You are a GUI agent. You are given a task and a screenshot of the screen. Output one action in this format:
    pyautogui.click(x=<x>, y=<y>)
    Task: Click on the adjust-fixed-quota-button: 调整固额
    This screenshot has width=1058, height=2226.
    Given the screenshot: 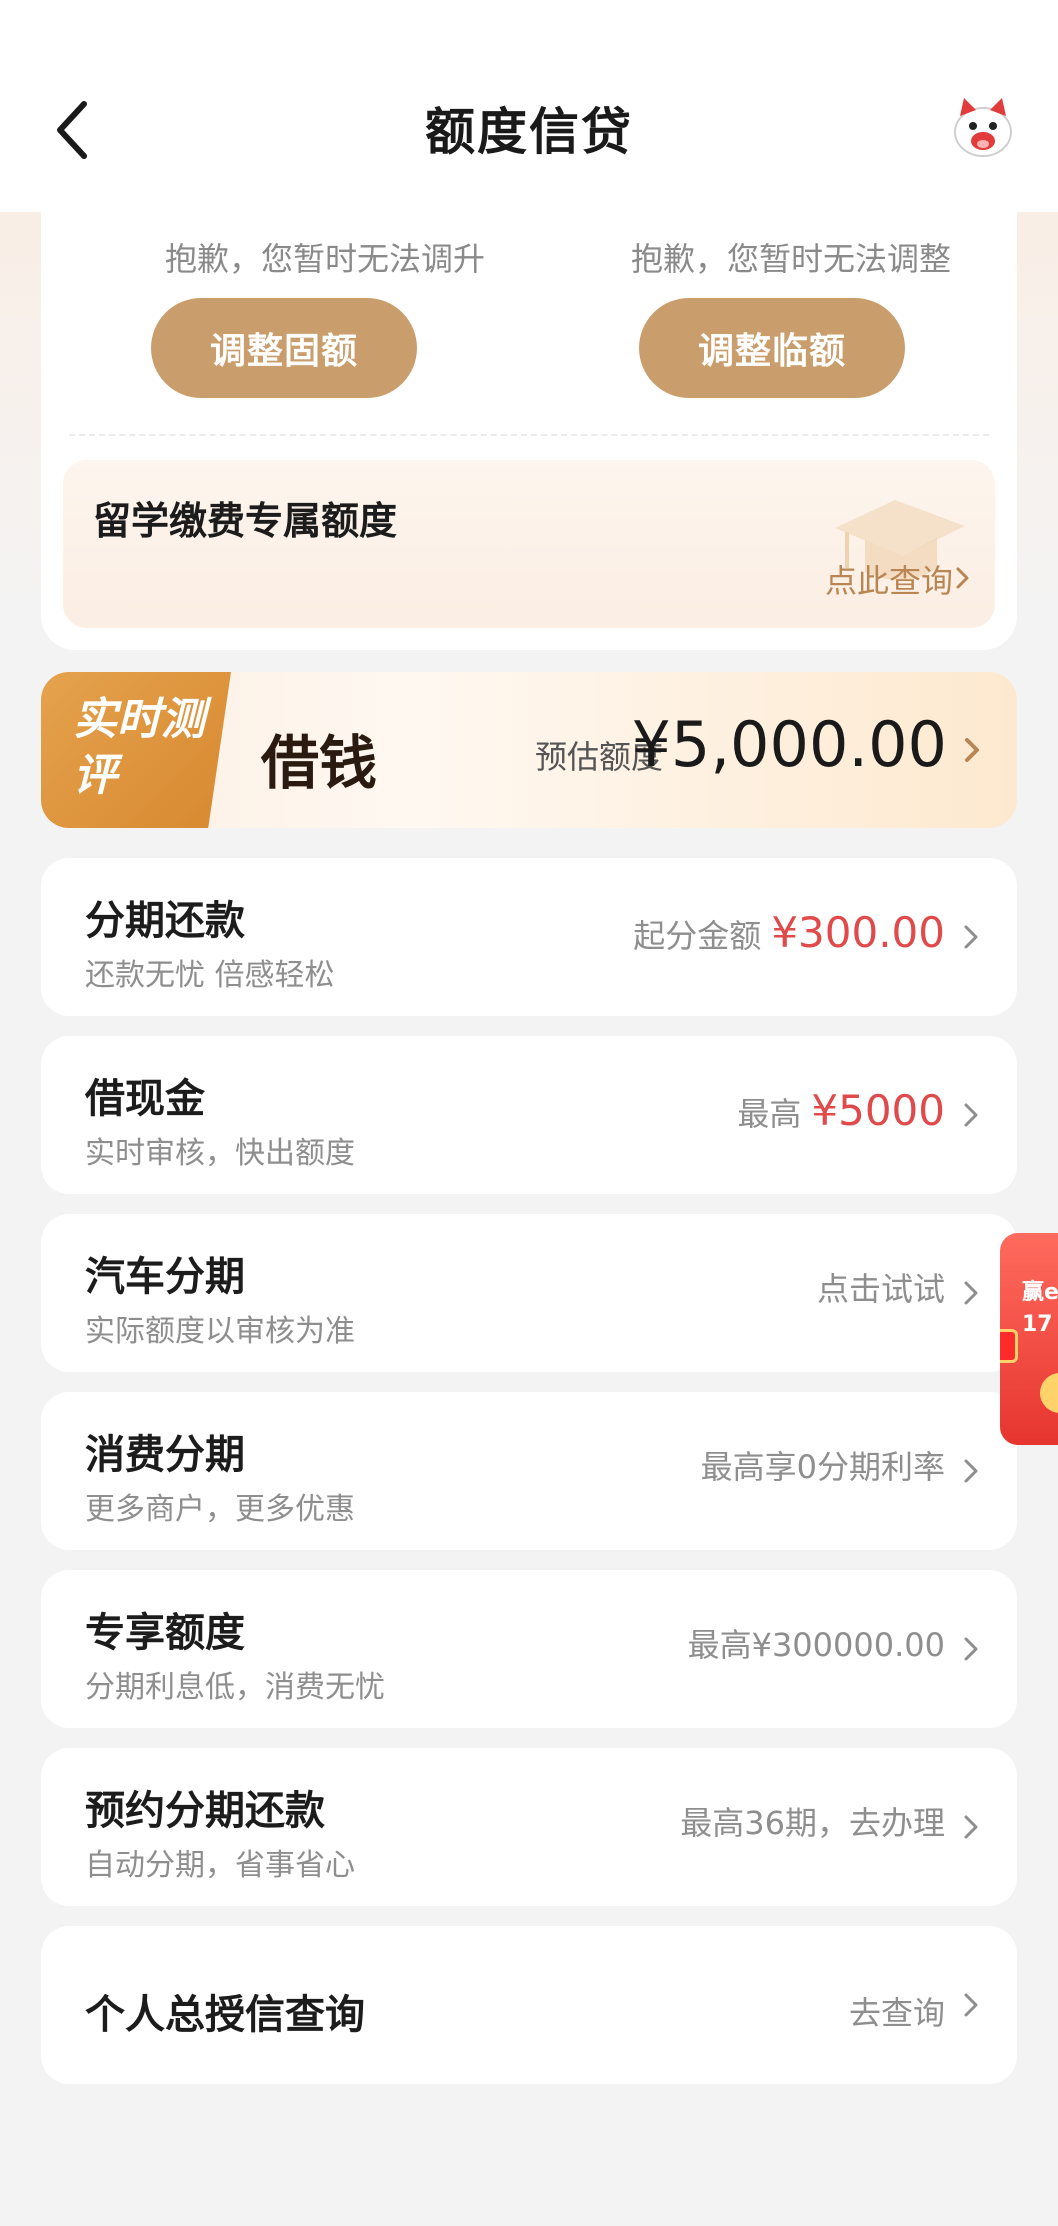 What is the action you would take?
    pyautogui.click(x=284, y=348)
    